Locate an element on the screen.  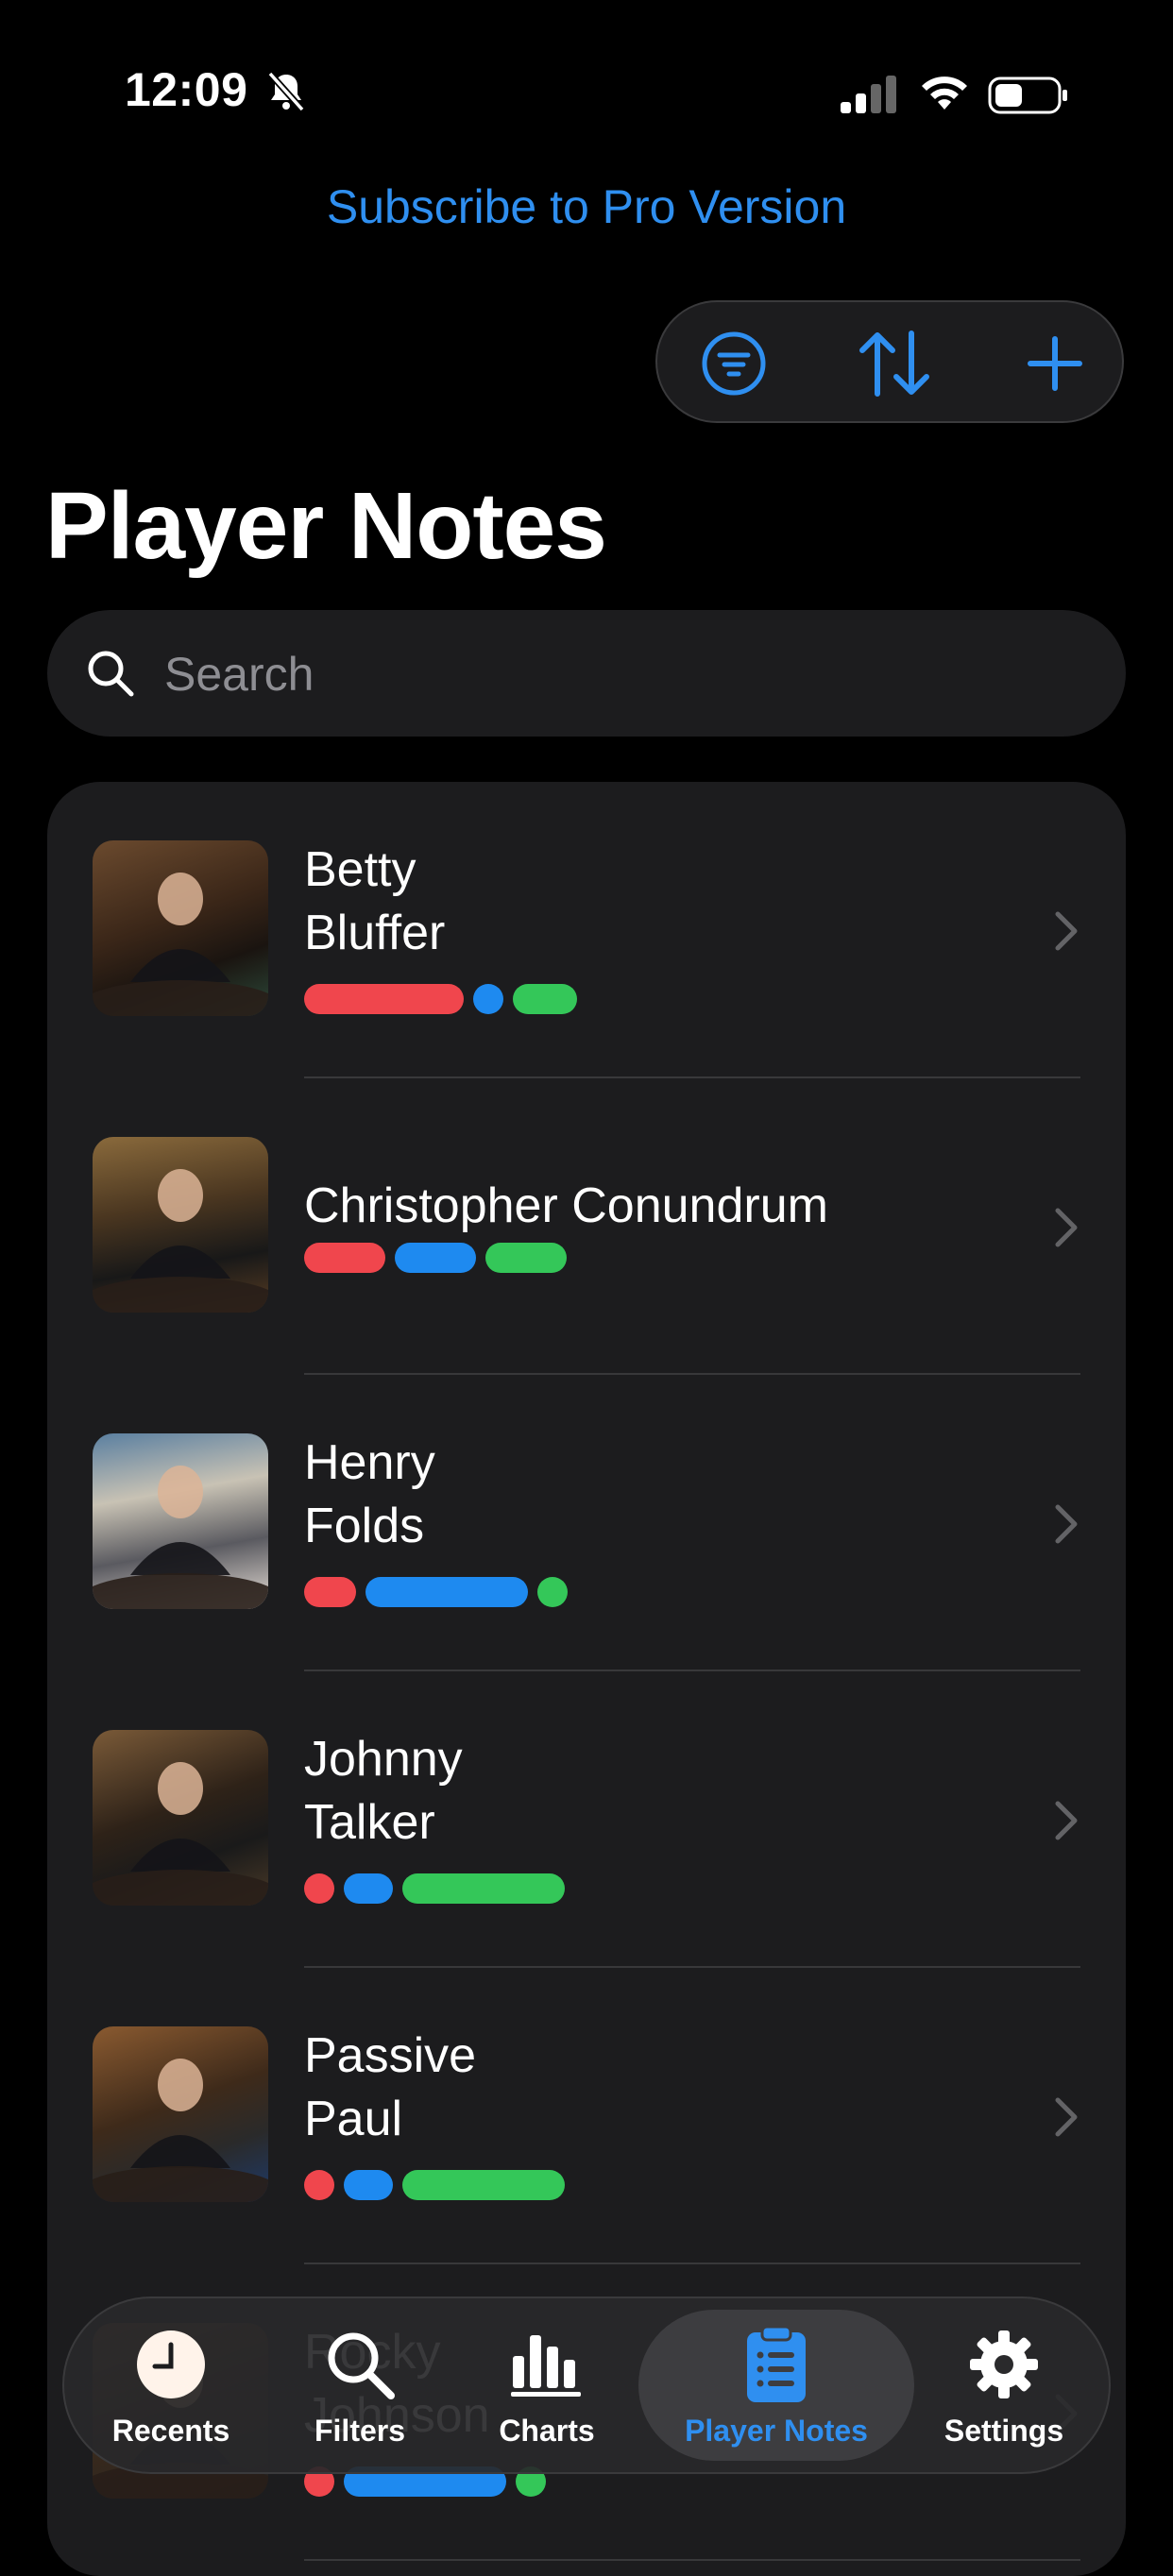
player-row: Johnny Talker is located at coordinates (586, 1819).